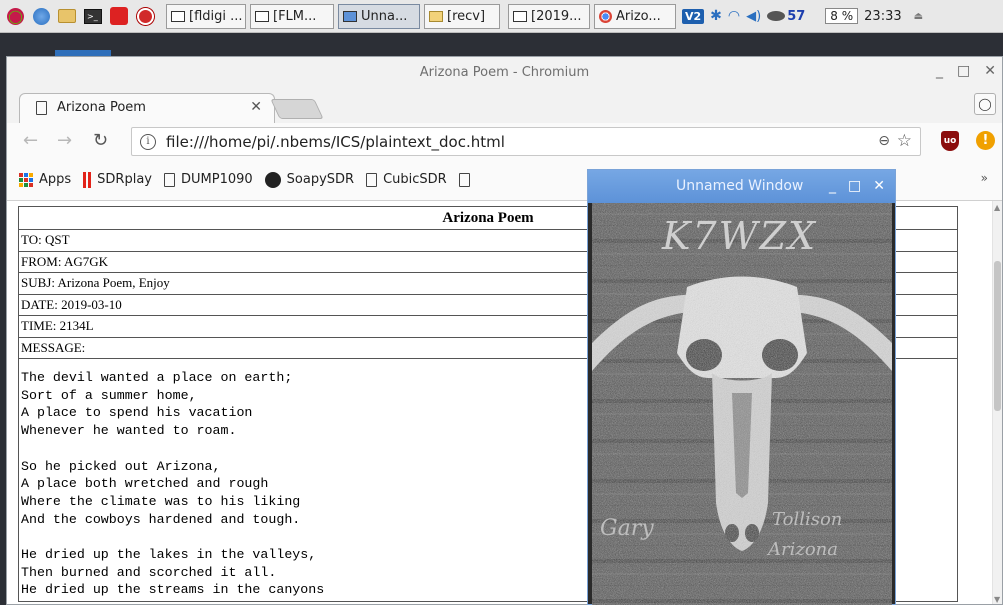 The width and height of the screenshot is (1003, 605). I want to click on mathematica-launcher-icon, so click(119, 16).